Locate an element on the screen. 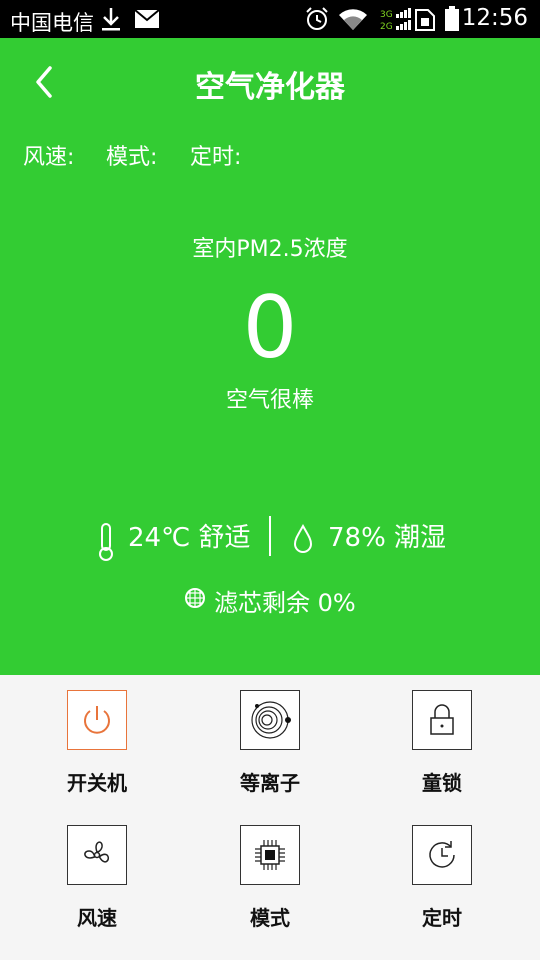  mail-icon is located at coordinates (147, 21).